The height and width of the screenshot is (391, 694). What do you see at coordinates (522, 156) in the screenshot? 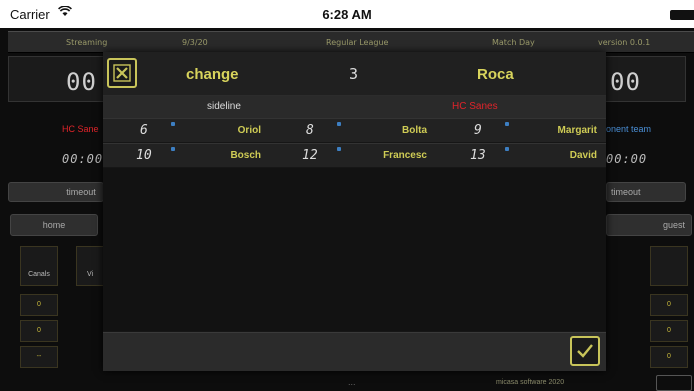
I see `player-option: 13 David` at bounding box center [522, 156].